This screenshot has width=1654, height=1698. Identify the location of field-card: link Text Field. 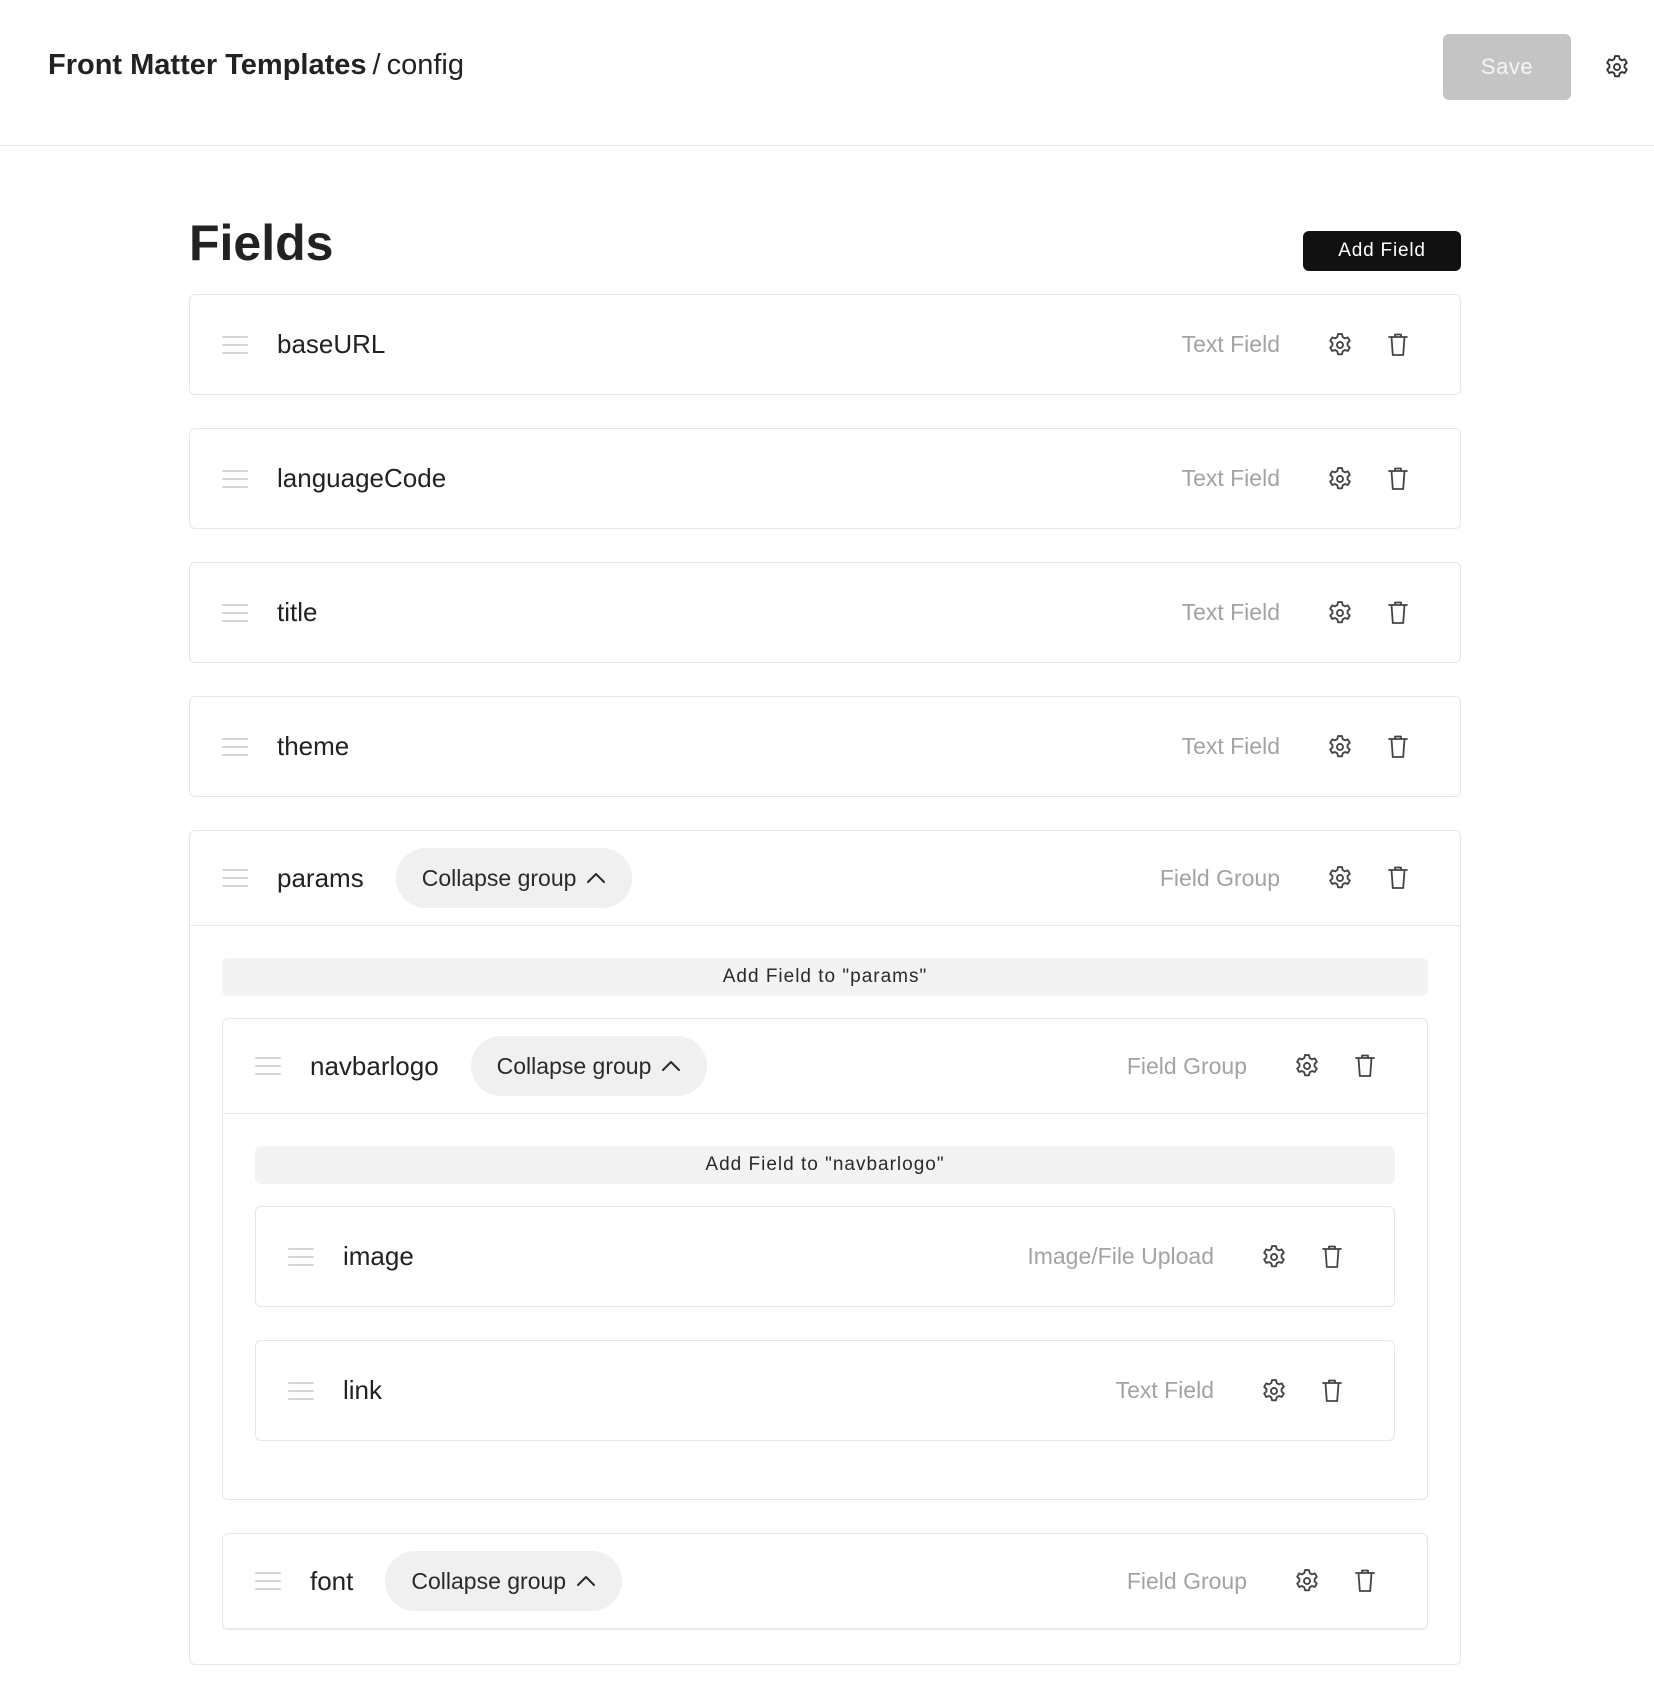
(825, 1390).